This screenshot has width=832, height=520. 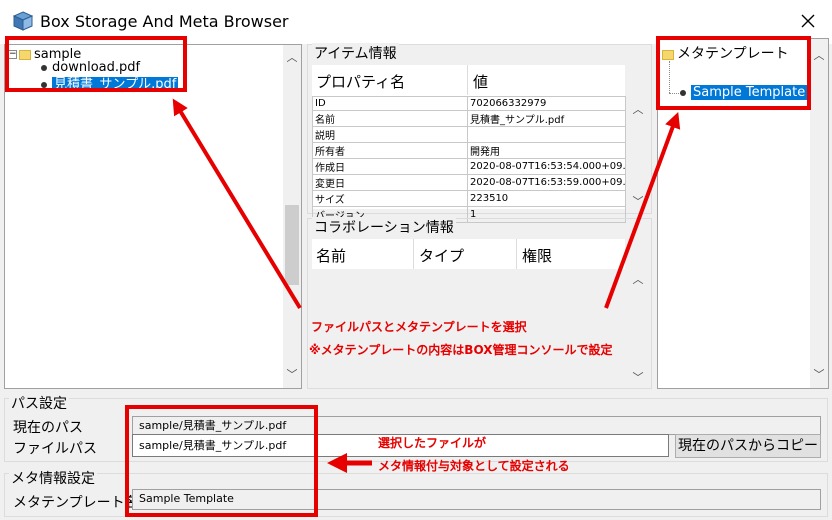 What do you see at coordinates (638, 328) in the screenshot?
I see `collab-scrollbar: ︿ ﹀` at bounding box center [638, 328].